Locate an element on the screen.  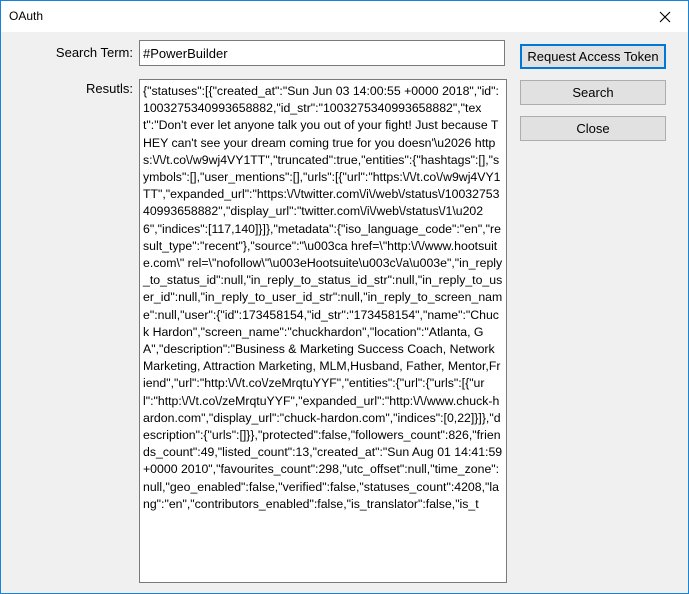
window-title: OAuth is located at coordinates (26, 16).